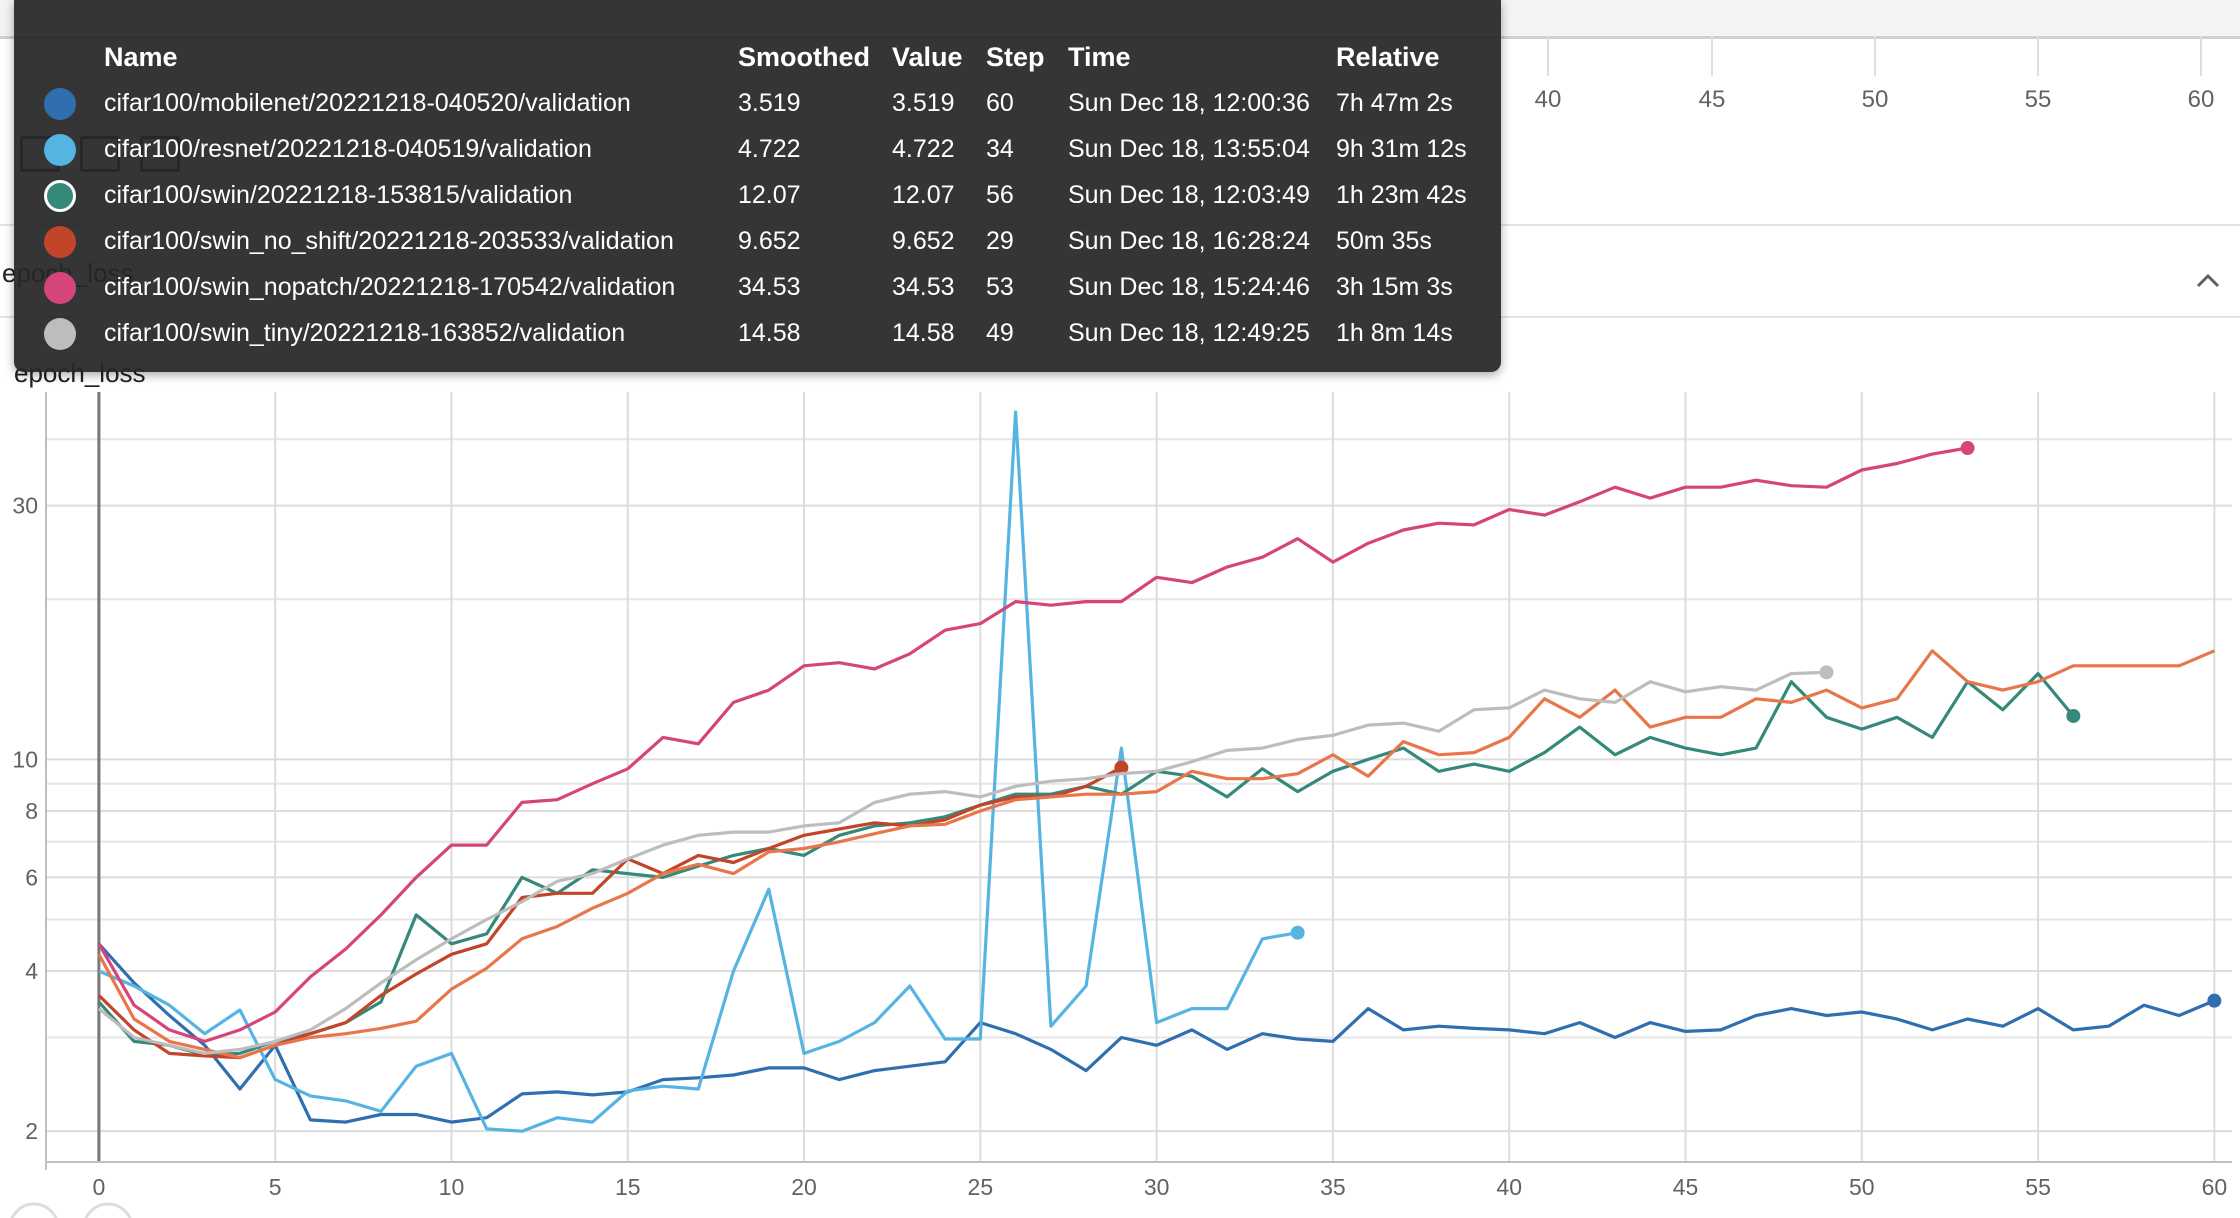 This screenshot has width=2240, height=1218. Describe the element at coordinates (1686, 1187) in the screenshot. I see `x-tick-label: 45` at that location.